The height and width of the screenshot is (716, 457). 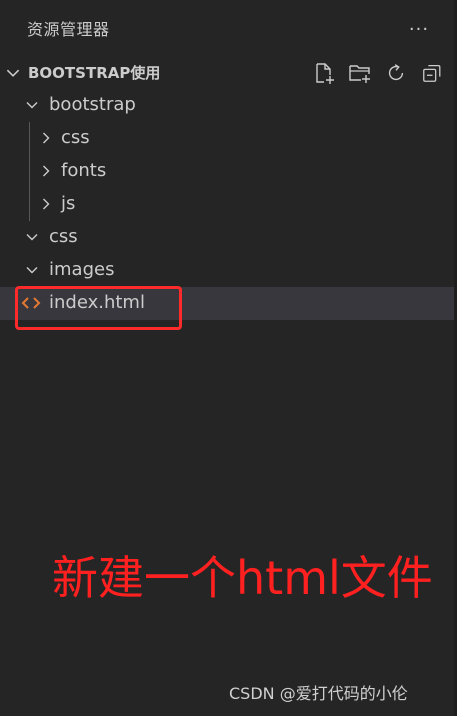 I want to click on new-file-icon, so click(x=324, y=73).